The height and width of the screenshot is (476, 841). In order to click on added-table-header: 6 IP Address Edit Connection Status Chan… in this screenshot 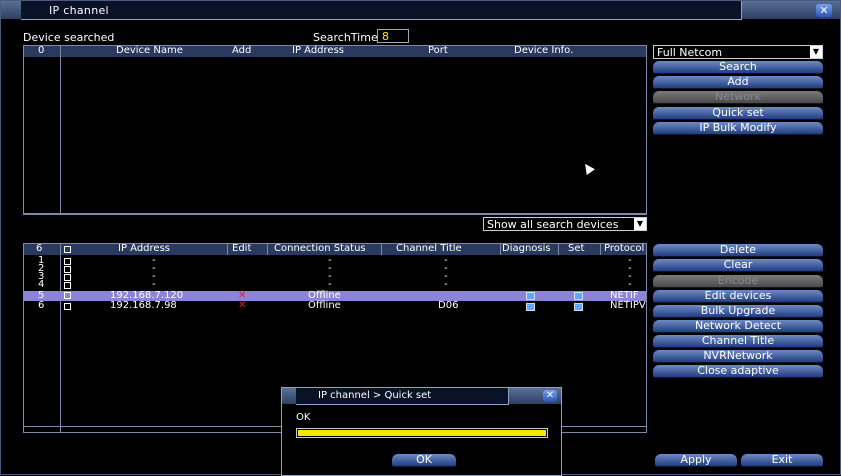, I will do `click(335, 249)`.